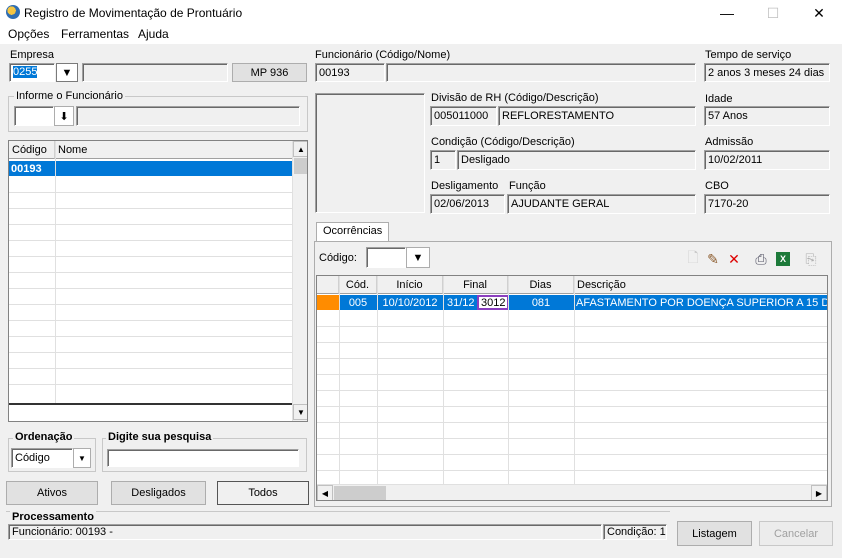 The width and height of the screenshot is (842, 558). What do you see at coordinates (353, 232) in the screenshot?
I see `tab-ocorrencias: Ocorrências` at bounding box center [353, 232].